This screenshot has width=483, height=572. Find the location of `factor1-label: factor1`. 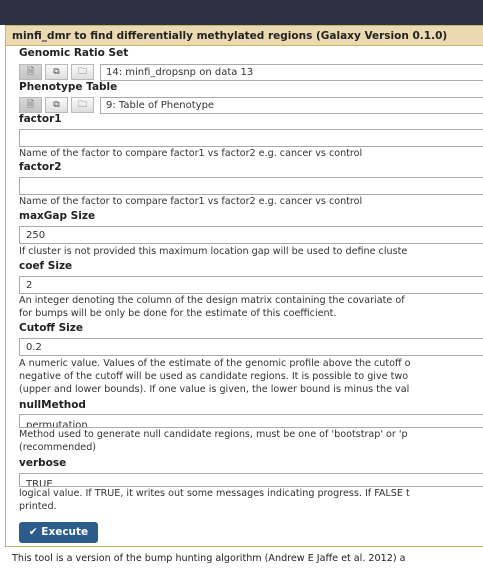

factor1-label: factor1 is located at coordinates (40, 119).